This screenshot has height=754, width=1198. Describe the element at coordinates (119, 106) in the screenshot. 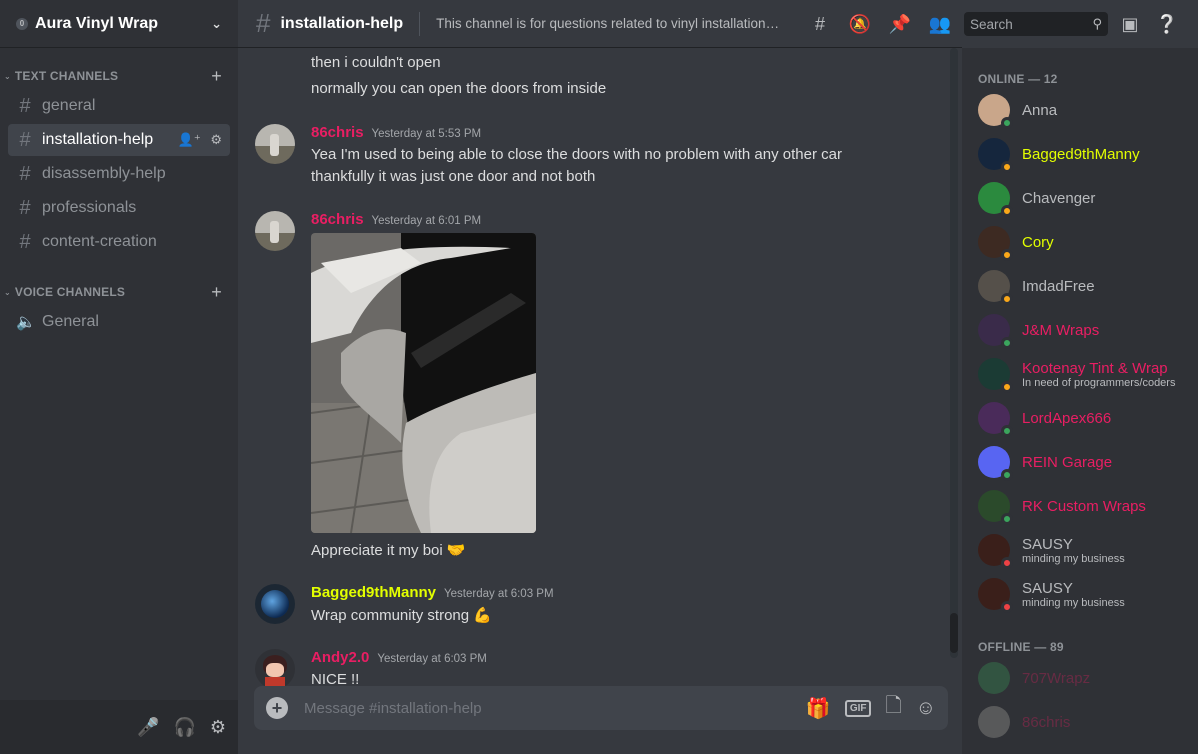

I see `channel-general: # general` at that location.